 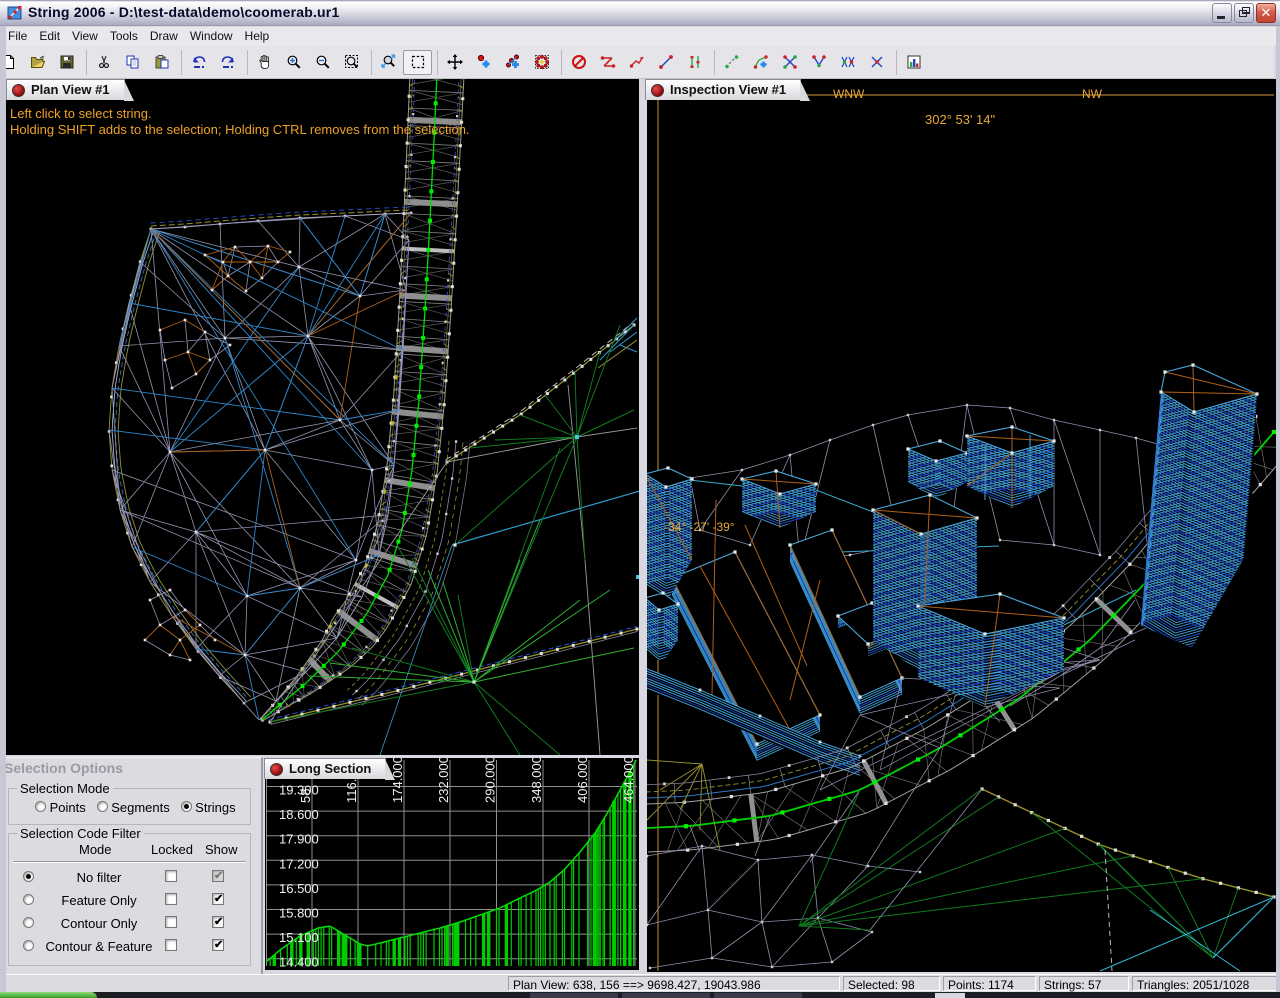 I want to click on svg-text: 406.000, so click(x=582, y=780).